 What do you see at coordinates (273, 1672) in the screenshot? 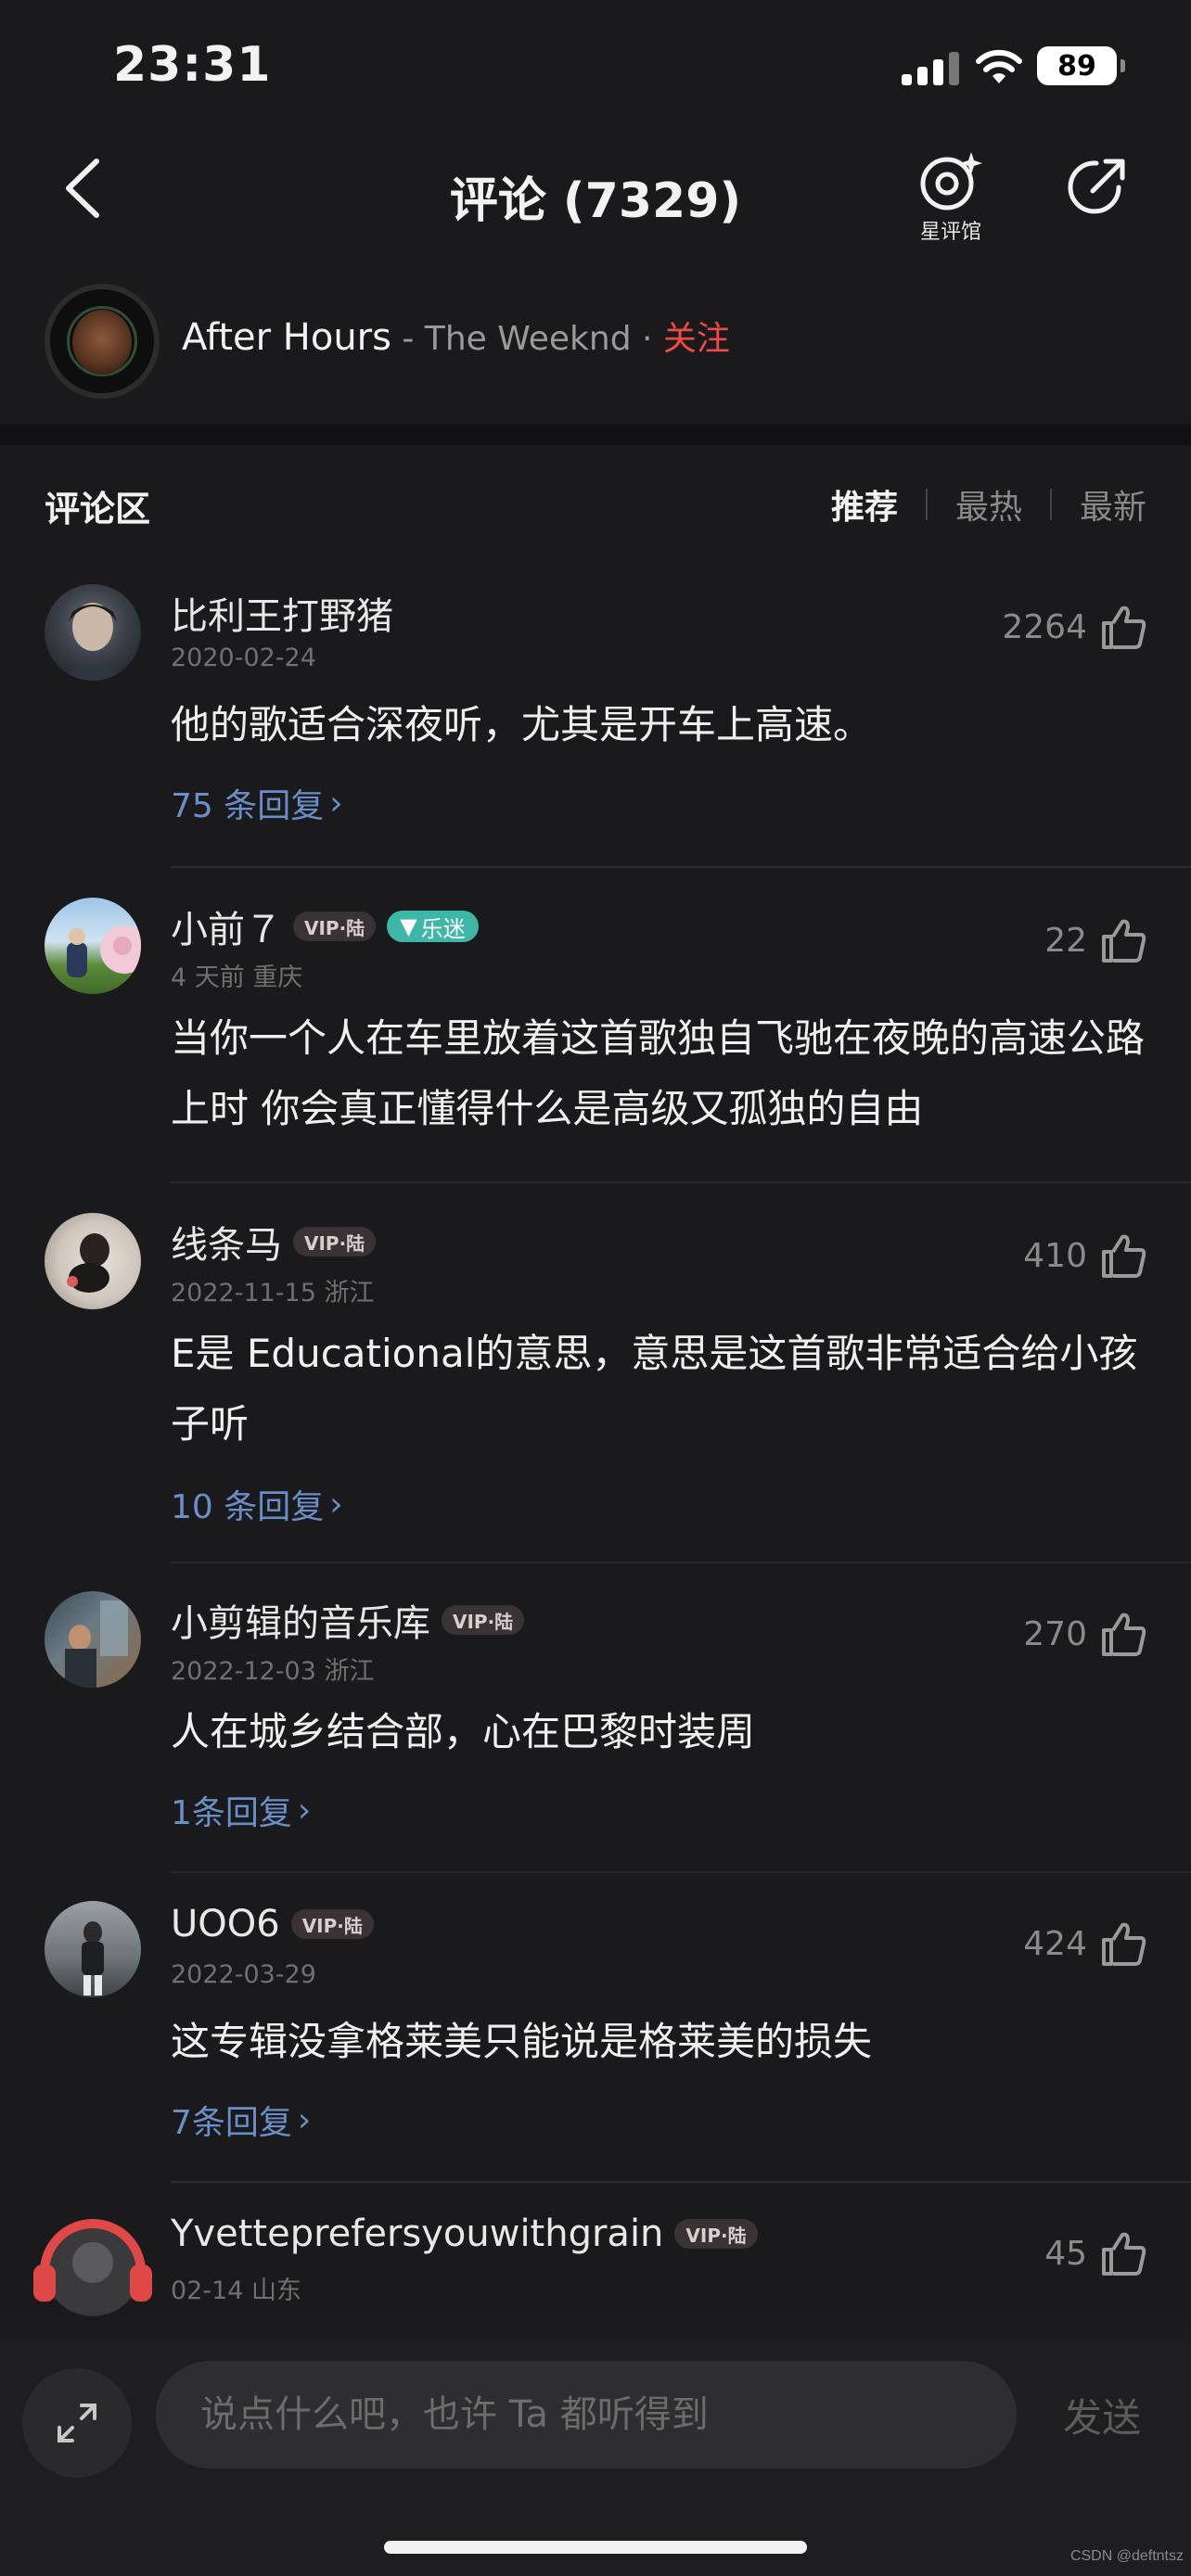
I see `comment-date: 2022-12-03 浙江` at bounding box center [273, 1672].